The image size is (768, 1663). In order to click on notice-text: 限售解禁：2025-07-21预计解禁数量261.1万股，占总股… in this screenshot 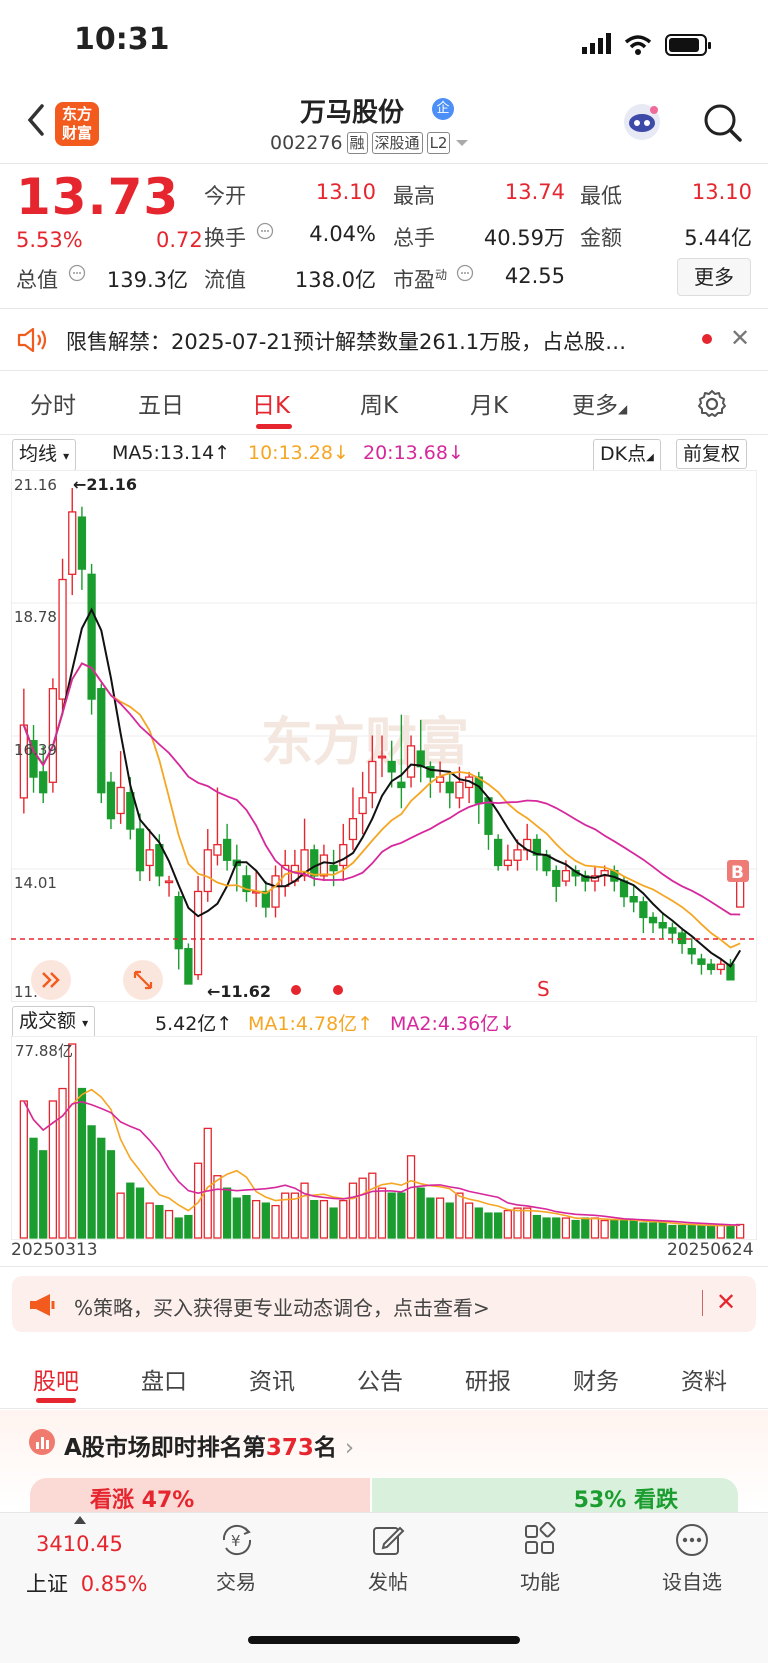, I will do `click(346, 341)`.